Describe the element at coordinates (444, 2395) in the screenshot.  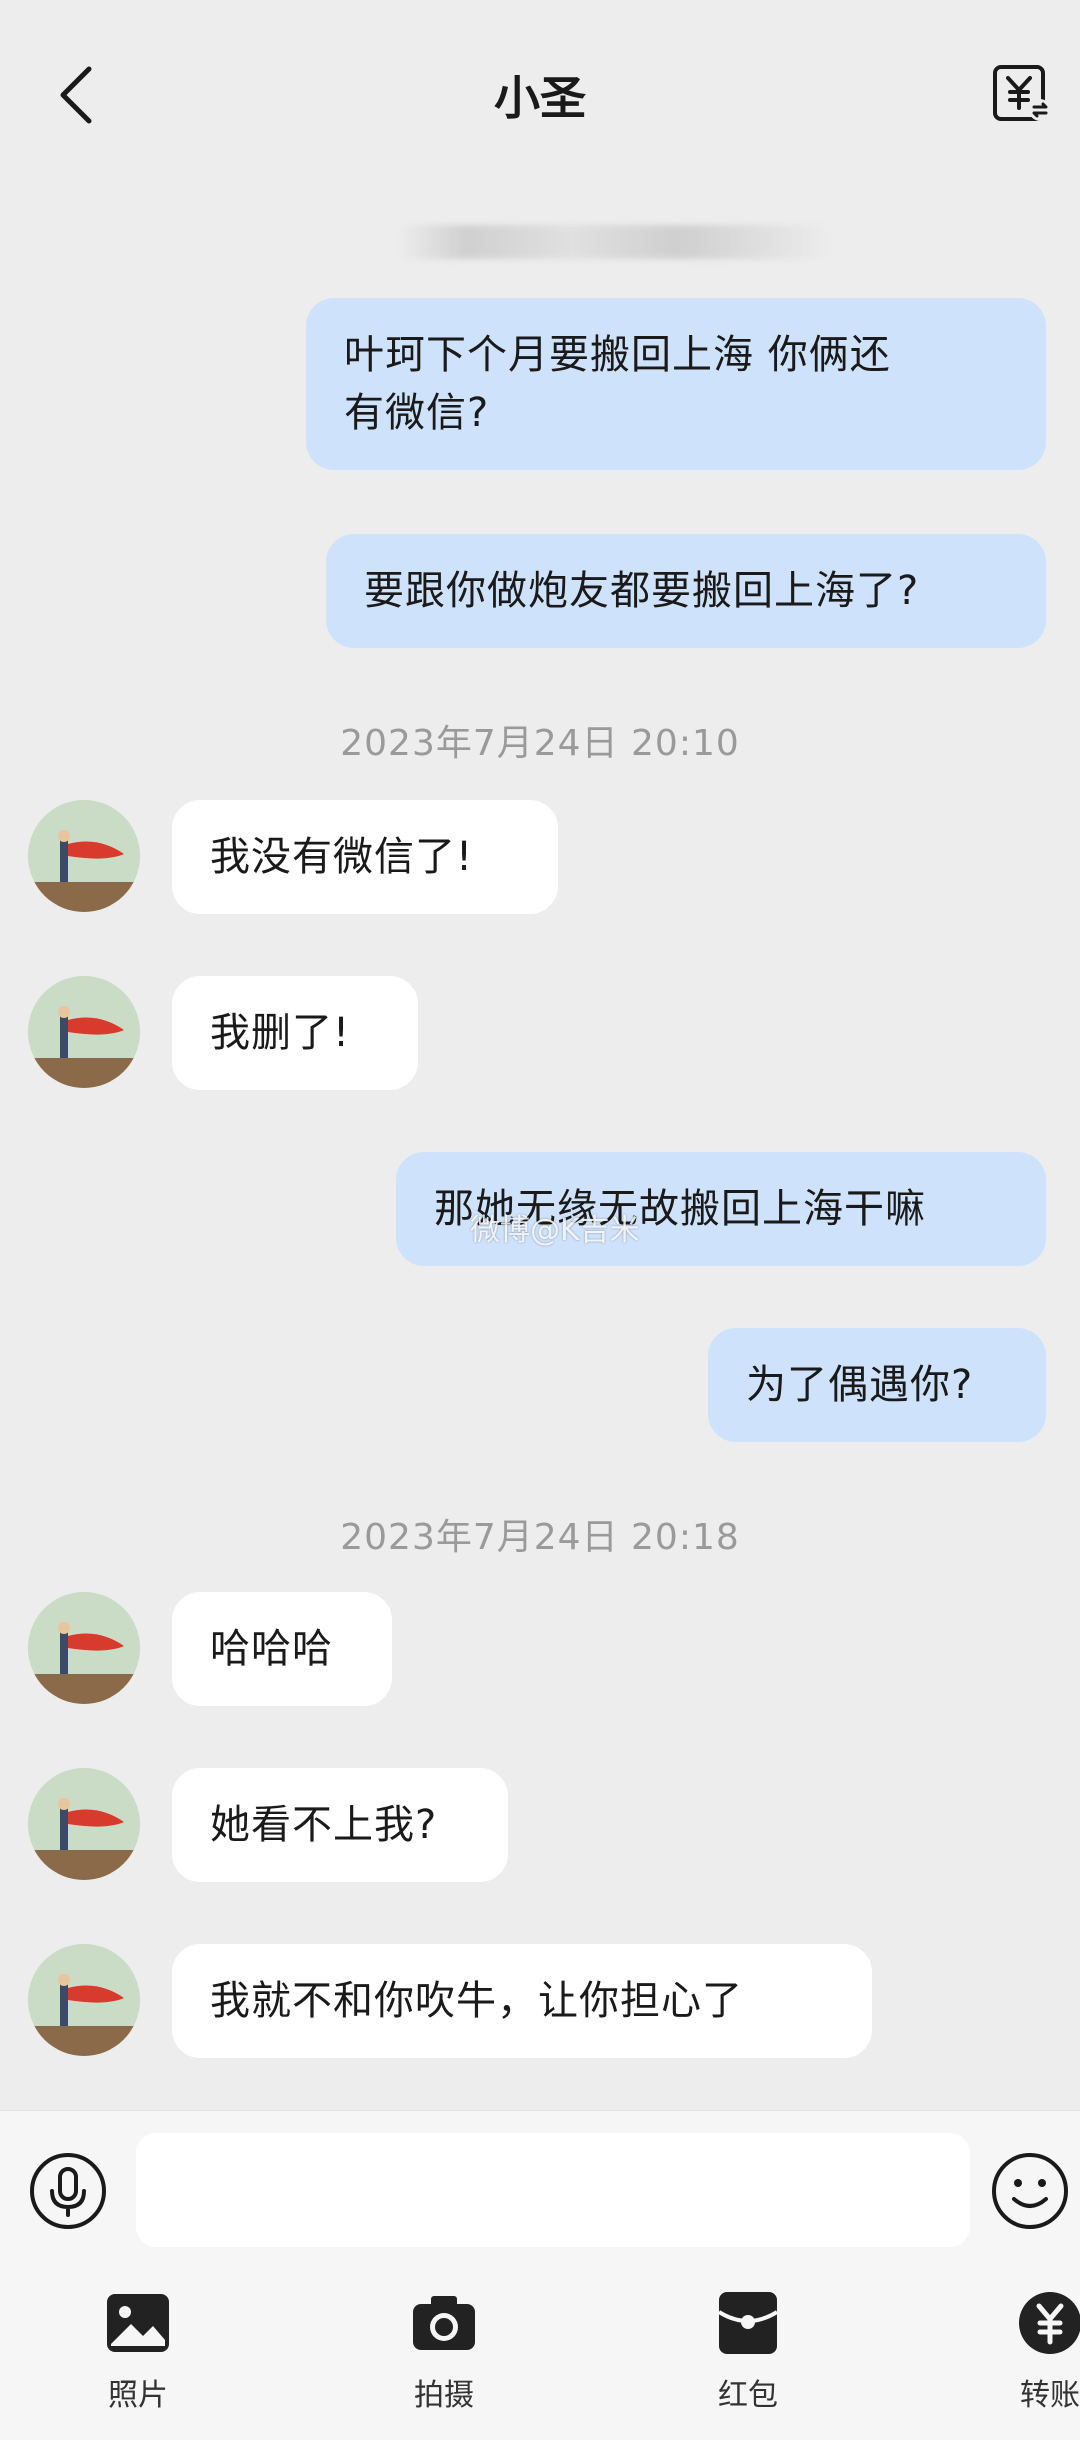
I see `toolbar-label: 拍摄` at that location.